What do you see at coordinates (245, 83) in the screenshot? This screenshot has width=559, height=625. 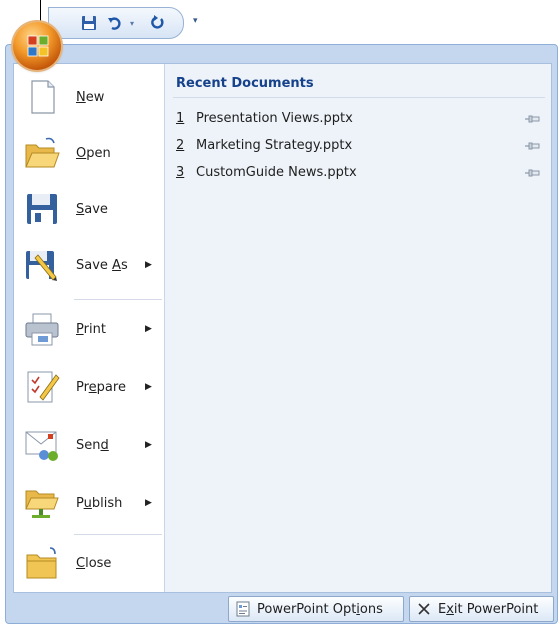 I see `recent-documents-title: Recent Documents` at bounding box center [245, 83].